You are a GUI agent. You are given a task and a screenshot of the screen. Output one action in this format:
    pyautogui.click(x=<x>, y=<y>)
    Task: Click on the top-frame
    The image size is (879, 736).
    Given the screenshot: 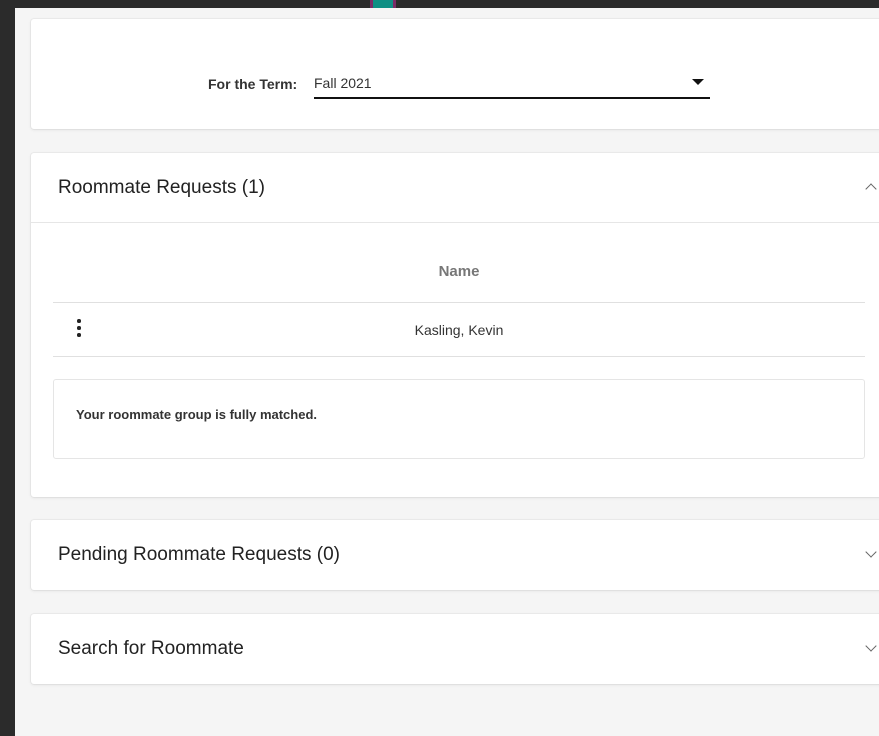 What is the action you would take?
    pyautogui.click(x=439, y=4)
    